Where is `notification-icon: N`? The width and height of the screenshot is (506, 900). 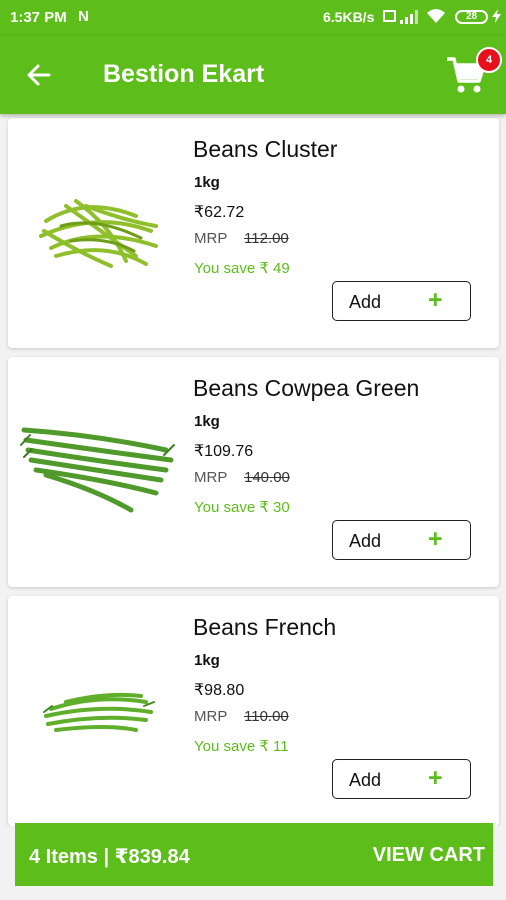 notification-icon: N is located at coordinates (83, 16).